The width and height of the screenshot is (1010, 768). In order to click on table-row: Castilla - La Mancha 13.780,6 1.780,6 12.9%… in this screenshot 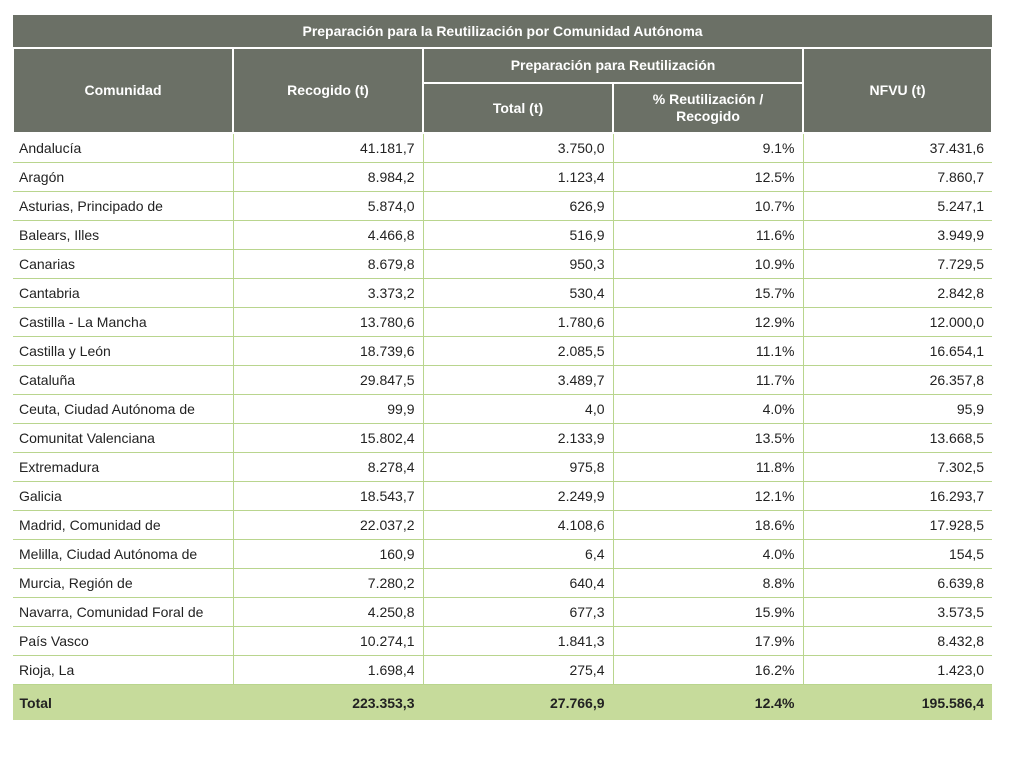, I will do `click(503, 322)`.